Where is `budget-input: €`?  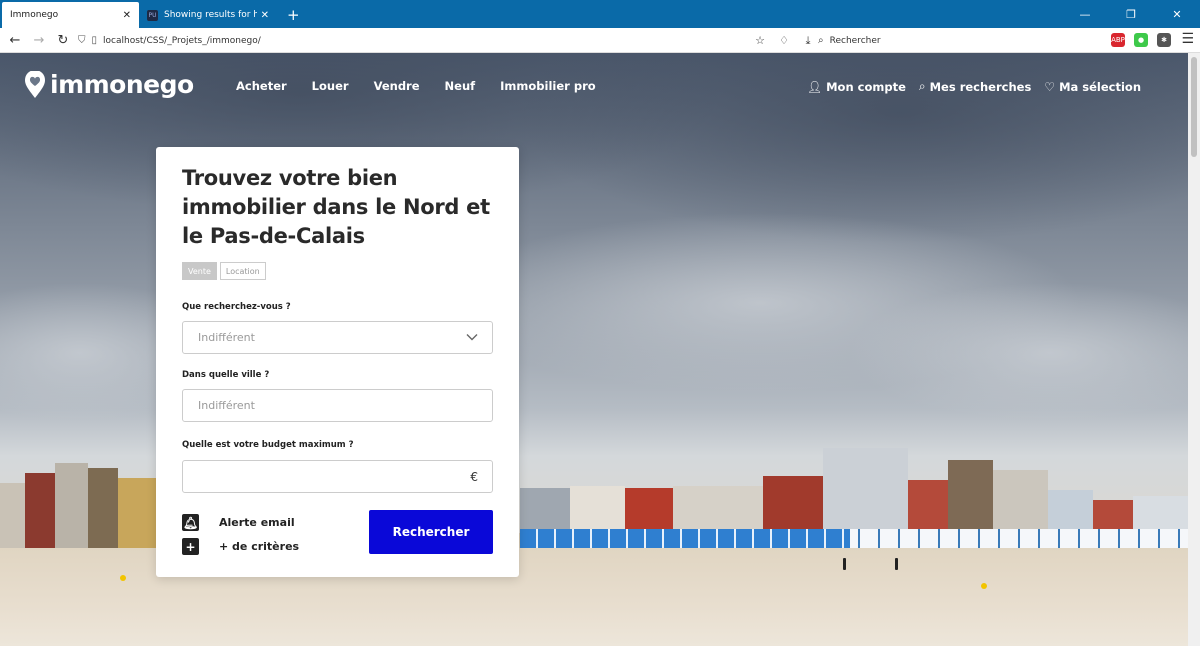
budget-input: € is located at coordinates (337, 476).